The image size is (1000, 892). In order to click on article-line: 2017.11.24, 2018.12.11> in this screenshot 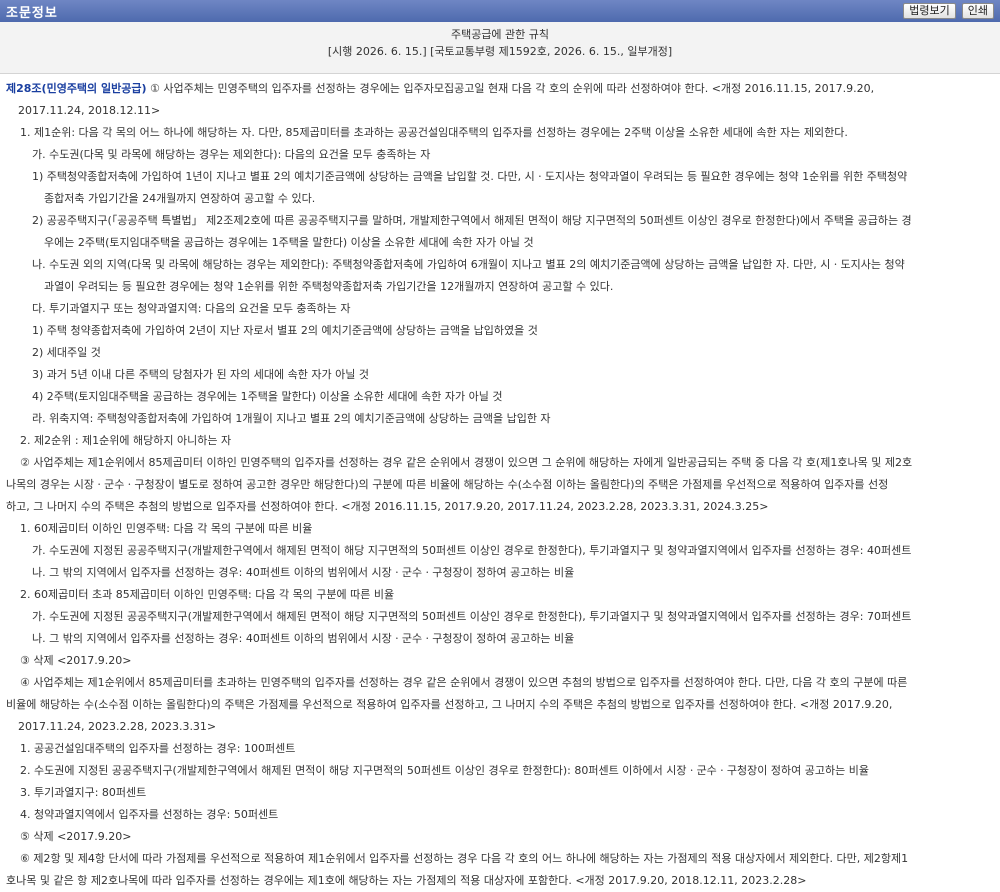, I will do `click(89, 110)`.